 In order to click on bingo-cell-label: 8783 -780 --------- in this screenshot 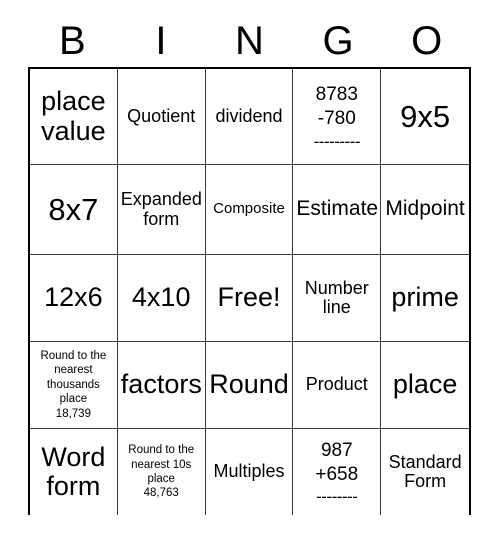, I will do `click(336, 116)`.